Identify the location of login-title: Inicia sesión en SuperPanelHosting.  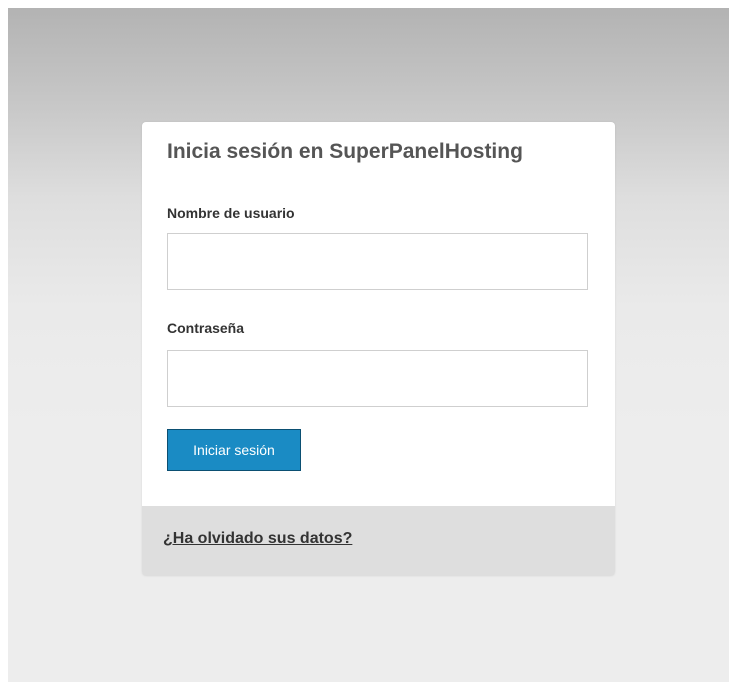
(345, 151).